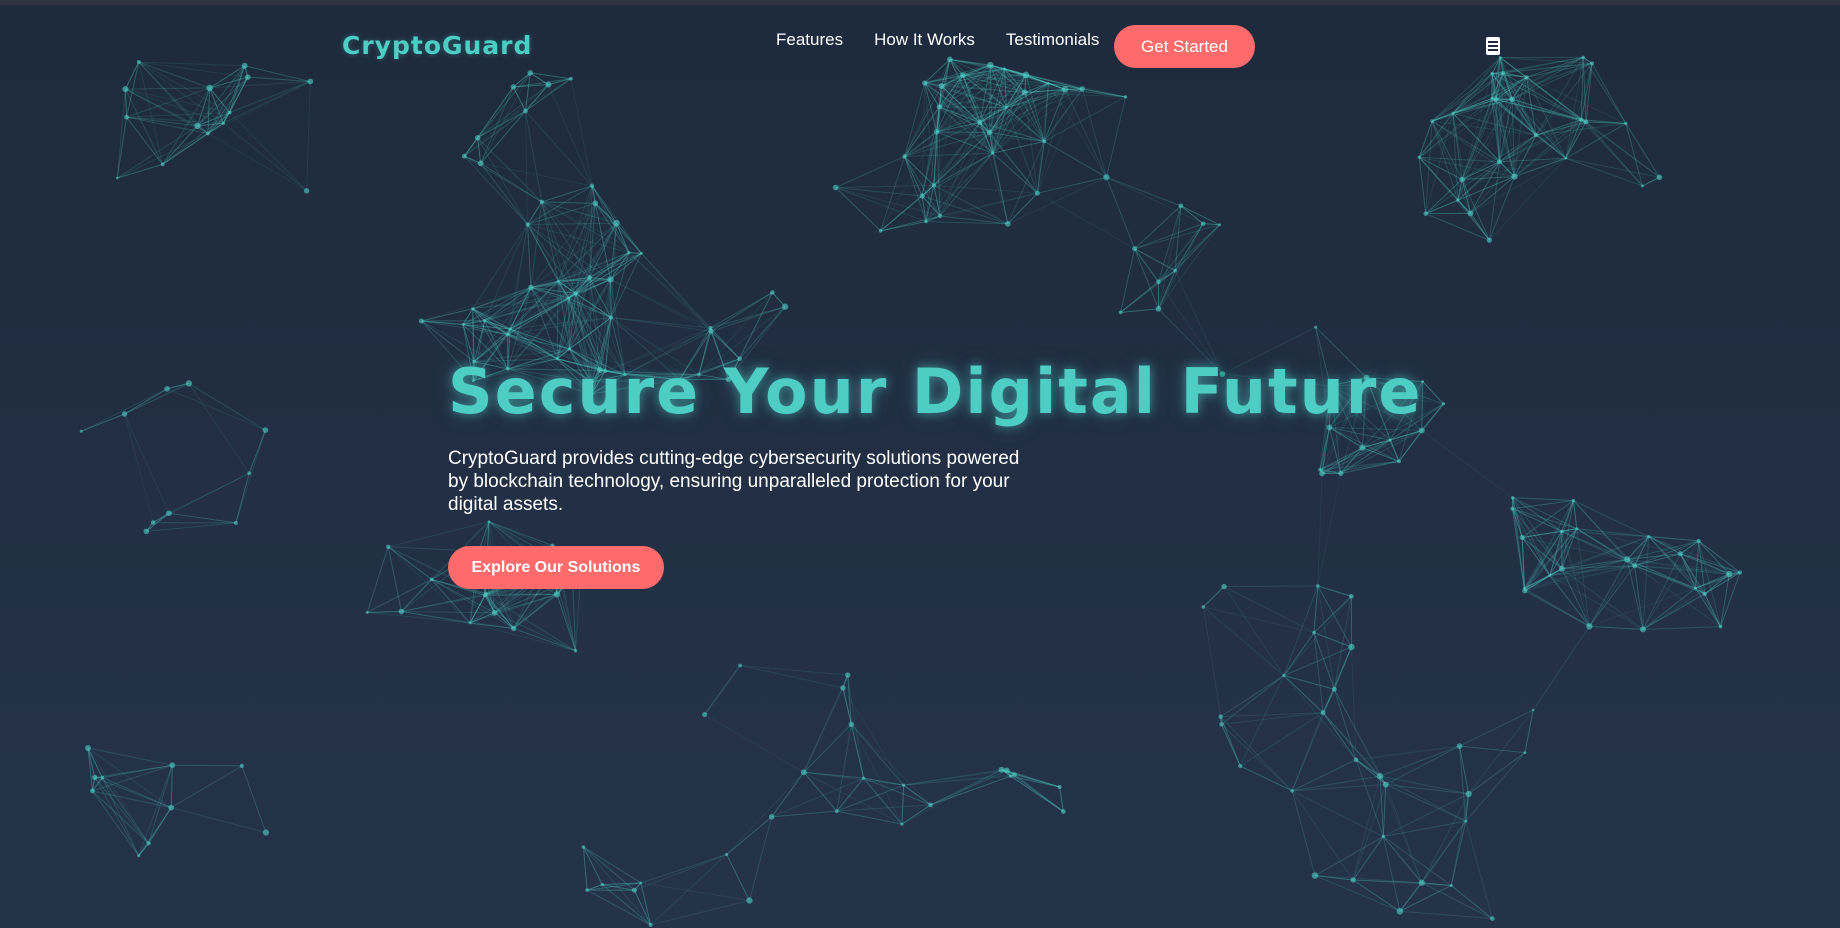  I want to click on nav-link-testimonials: Testimonials, so click(1053, 40).